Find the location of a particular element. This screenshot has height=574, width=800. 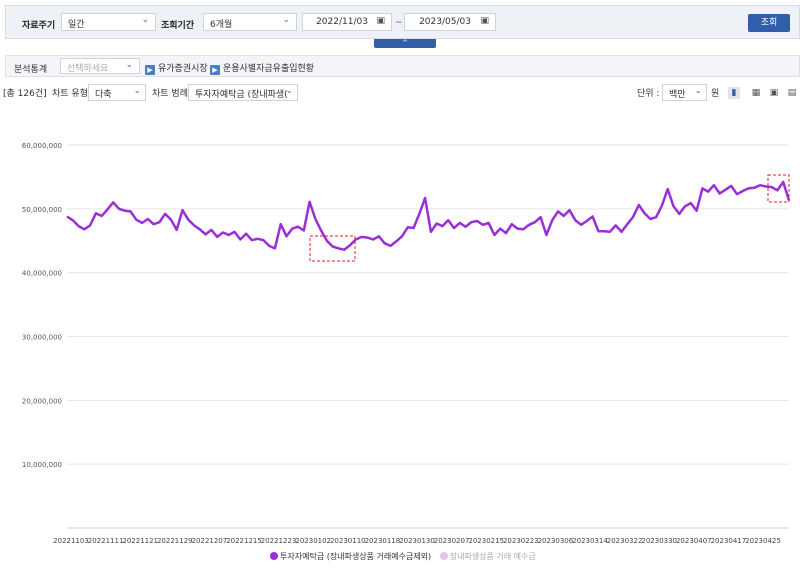

x-tick-label: 20221215 is located at coordinates (244, 541).